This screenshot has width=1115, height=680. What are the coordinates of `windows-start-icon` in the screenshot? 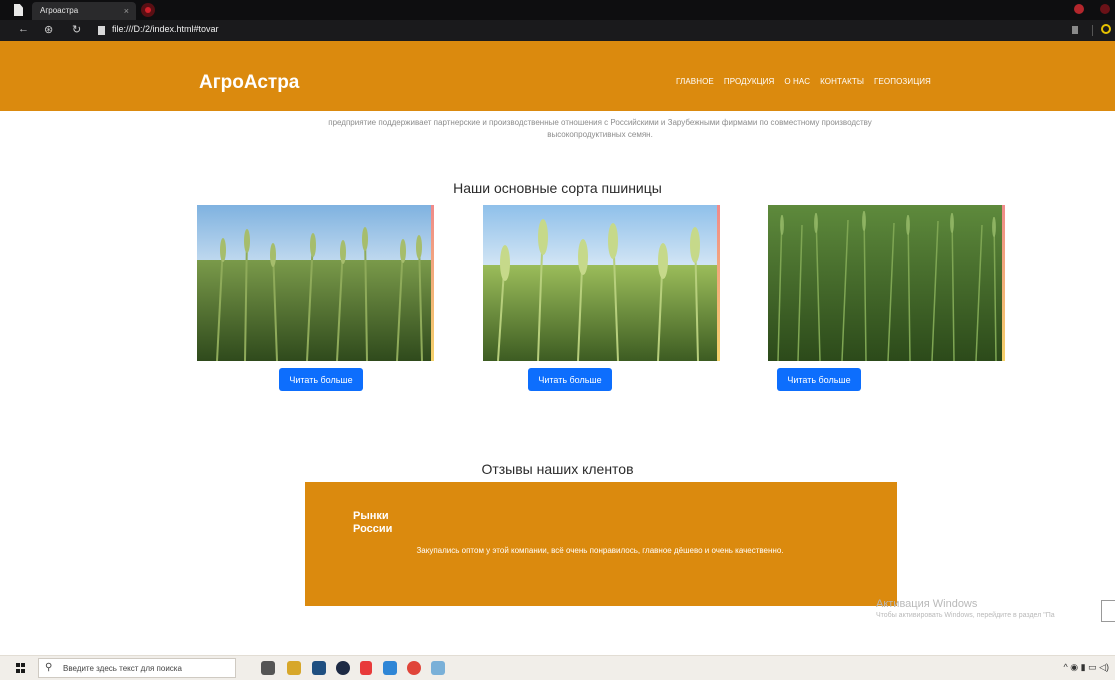 It's located at (21, 668).